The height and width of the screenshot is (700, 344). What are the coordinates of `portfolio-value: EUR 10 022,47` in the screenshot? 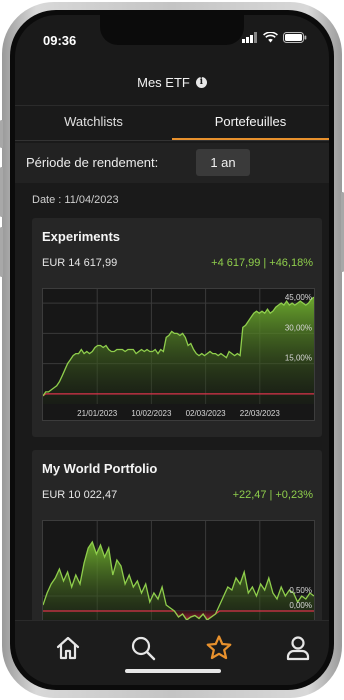 It's located at (80, 495).